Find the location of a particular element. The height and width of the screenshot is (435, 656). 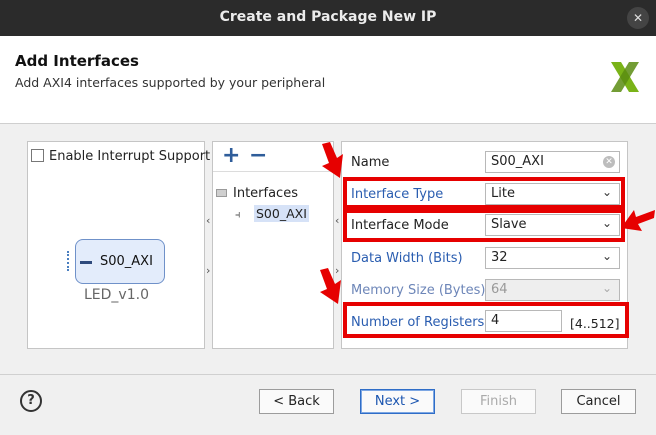

tree-toolbar: + − is located at coordinates (273, 157).